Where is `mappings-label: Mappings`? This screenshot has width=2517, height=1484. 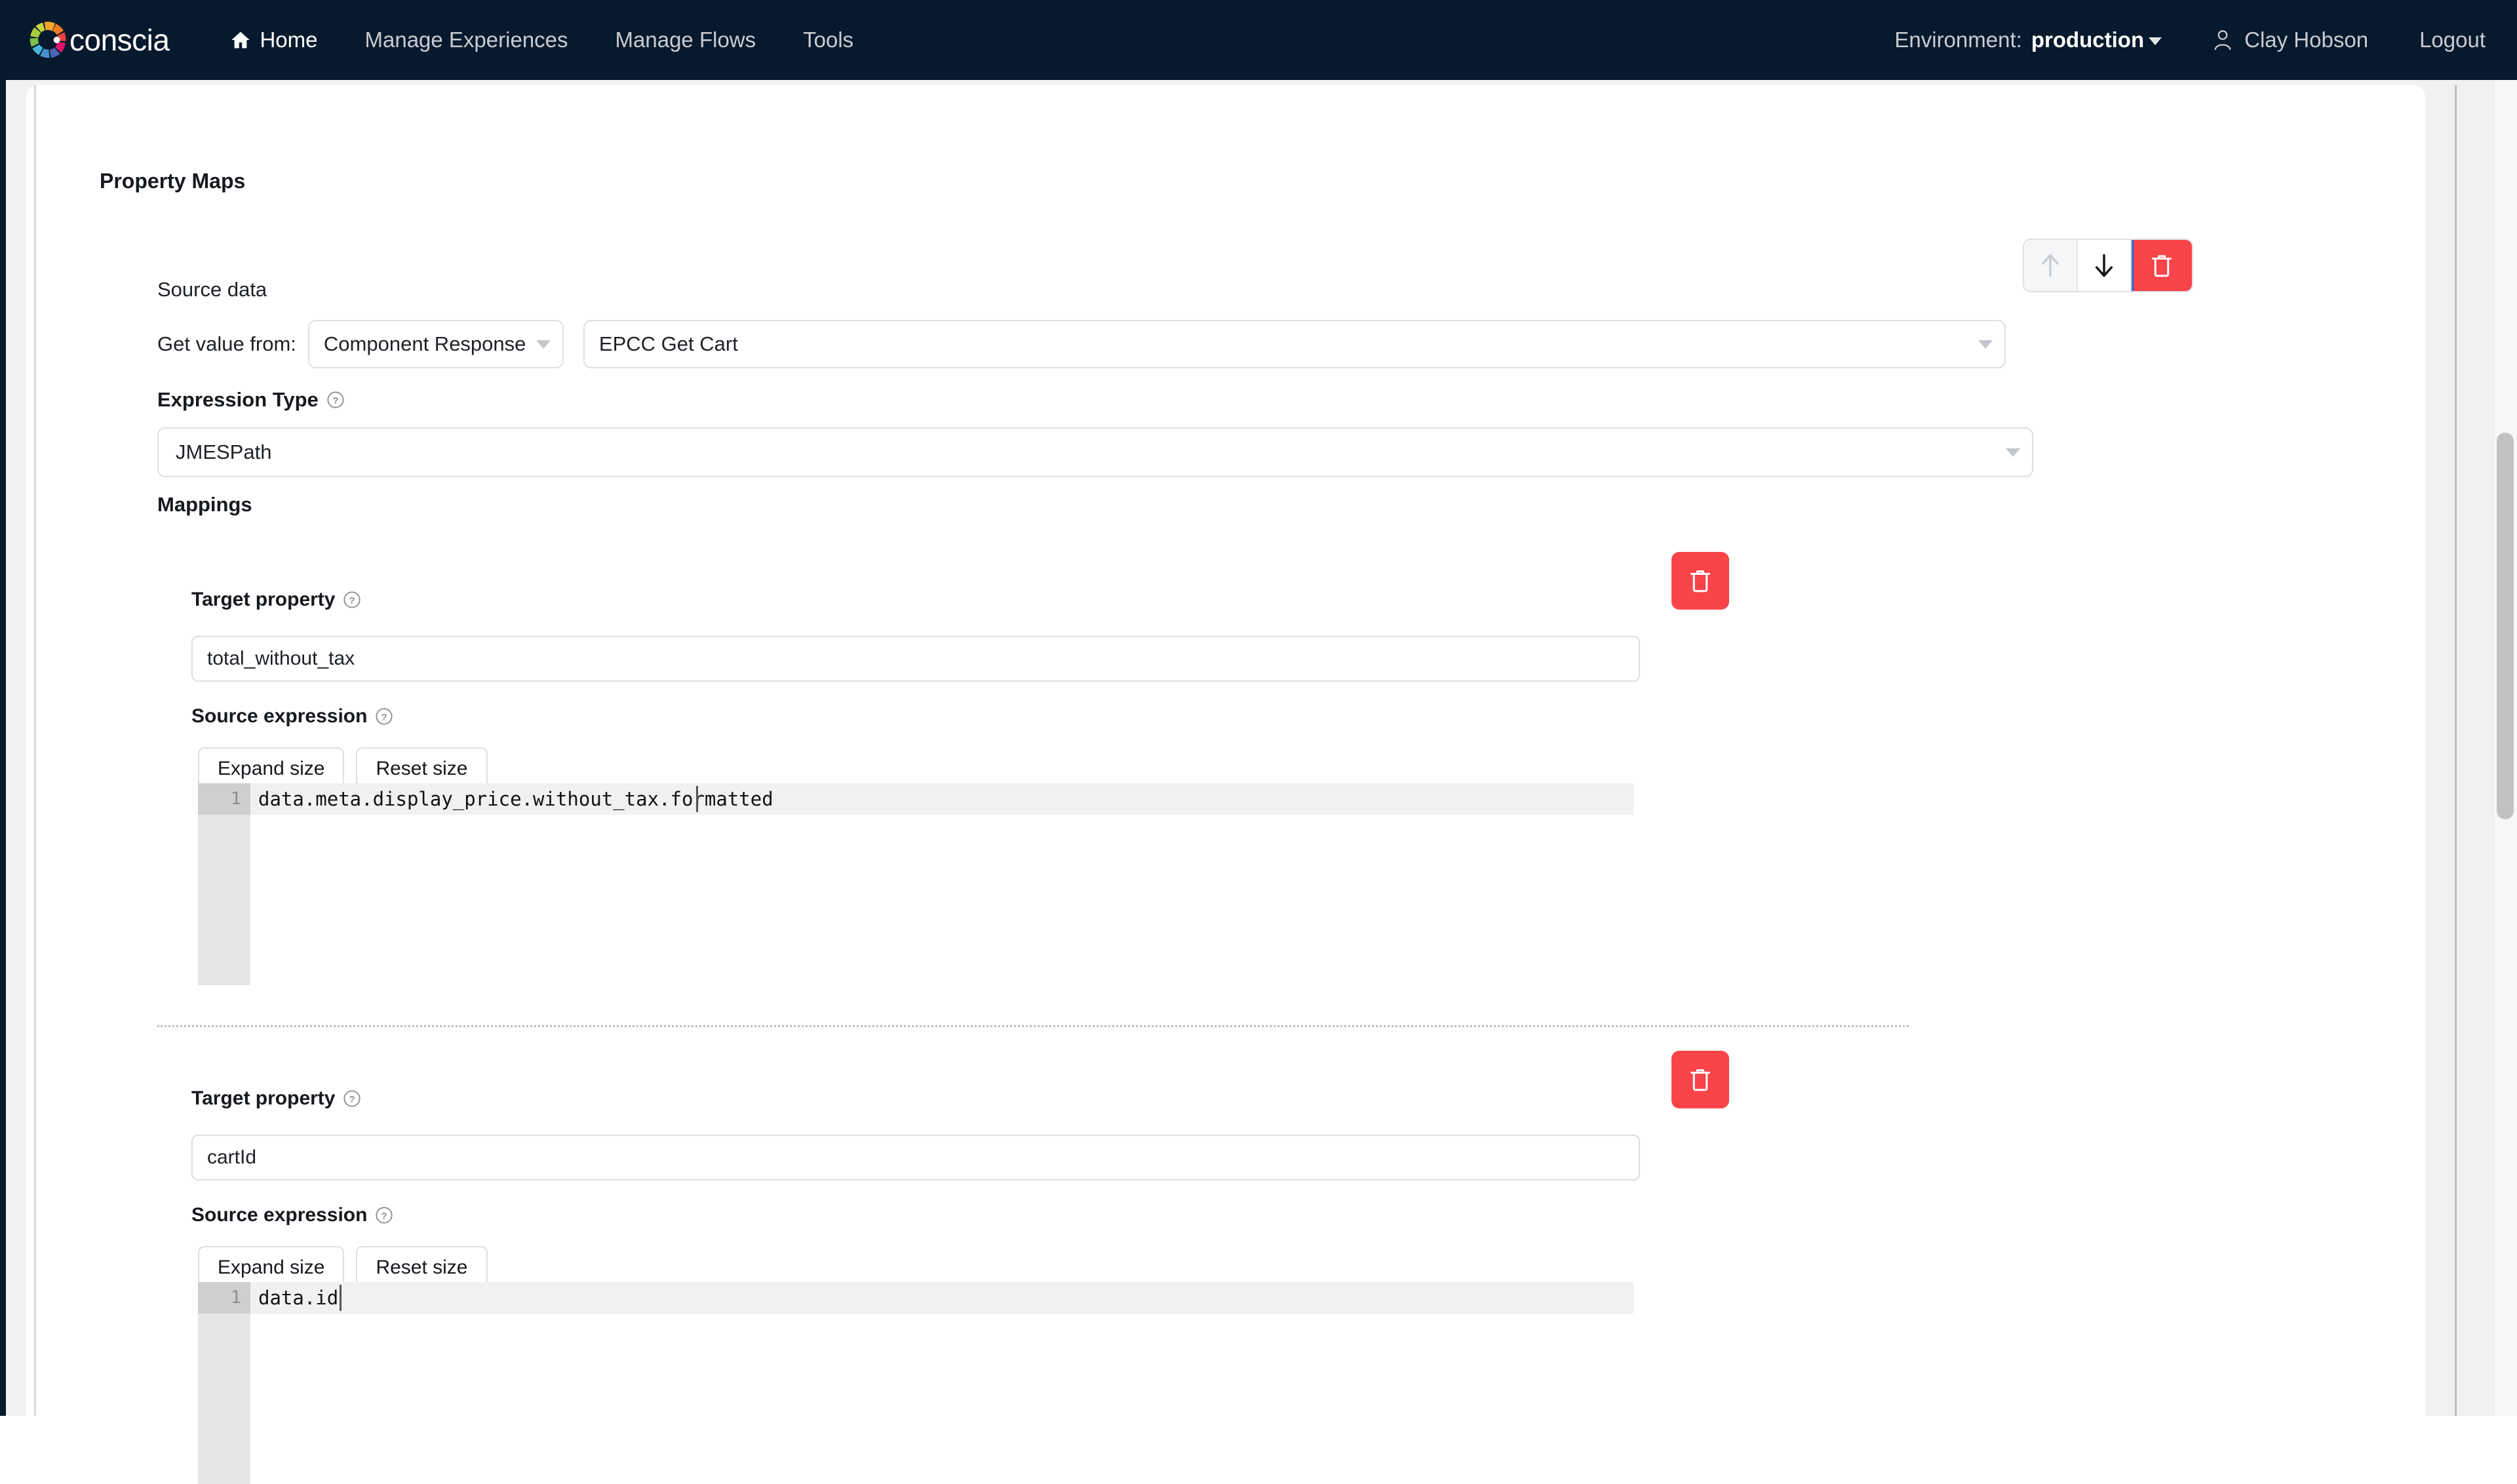 mappings-label: Mappings is located at coordinates (204, 504).